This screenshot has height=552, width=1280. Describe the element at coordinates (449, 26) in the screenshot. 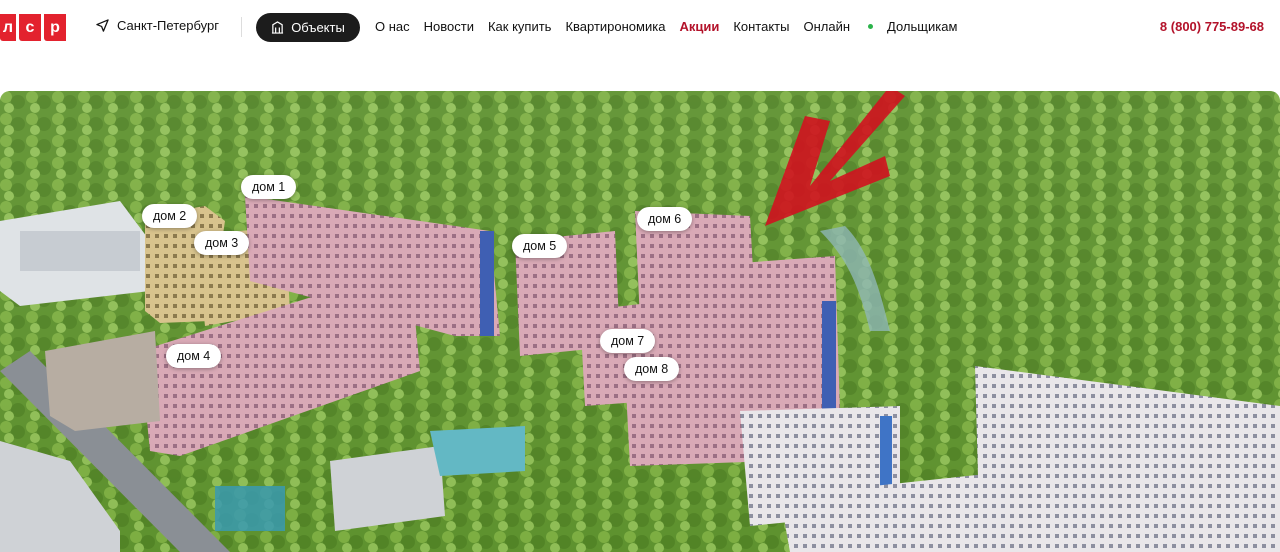

I see `nav-item-news: Новости` at that location.